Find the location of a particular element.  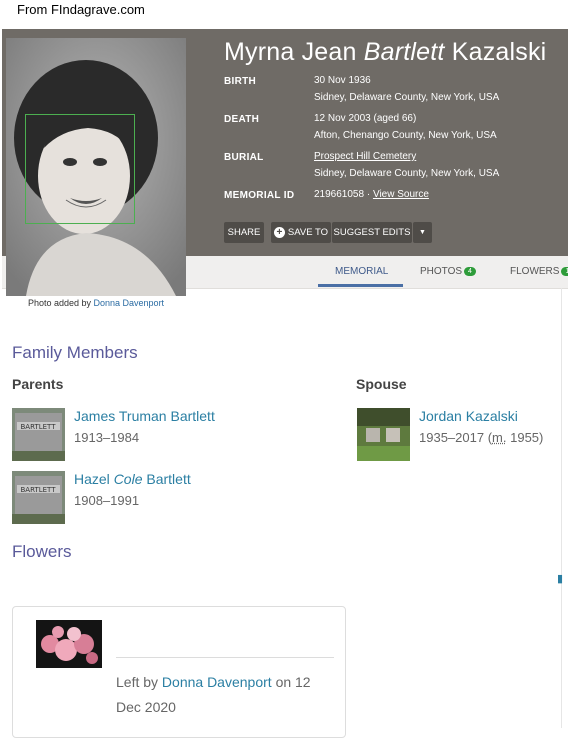

parent-dates-james: 1913–1984 is located at coordinates (107, 437).